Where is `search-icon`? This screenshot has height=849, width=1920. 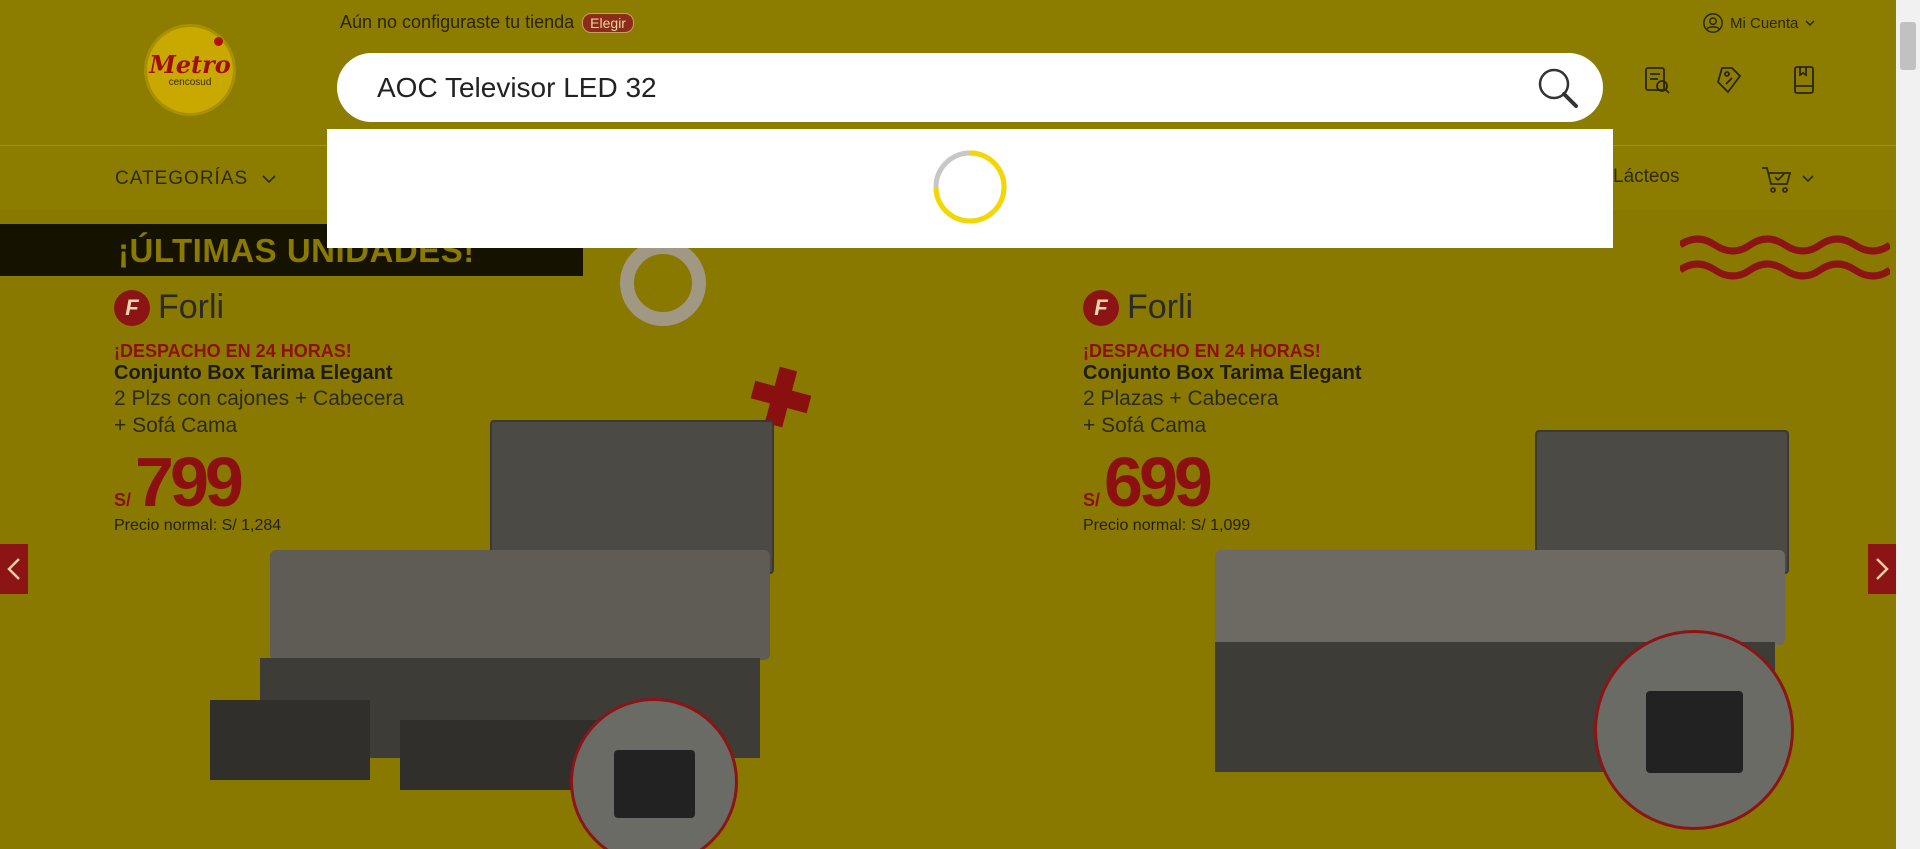
search-icon is located at coordinates (1558, 88).